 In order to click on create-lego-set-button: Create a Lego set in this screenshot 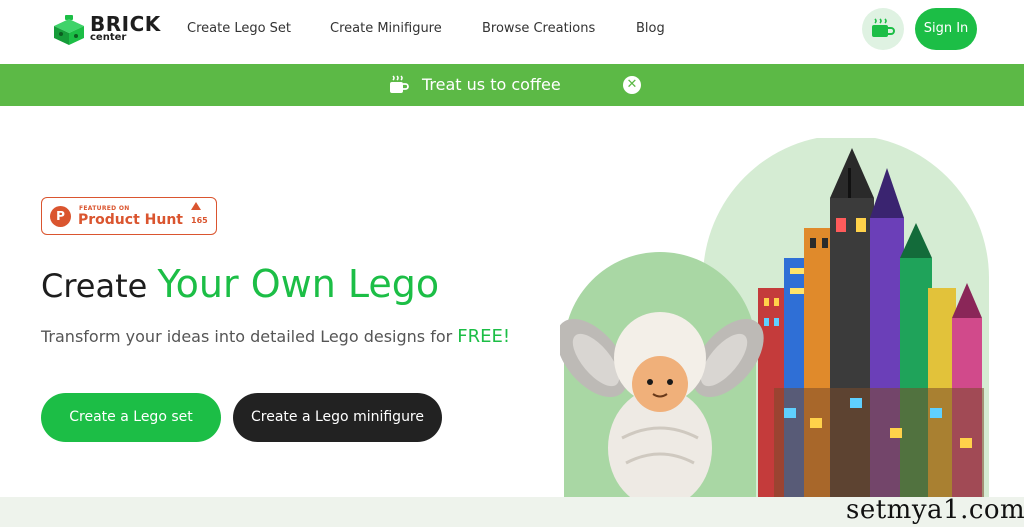, I will do `click(131, 417)`.